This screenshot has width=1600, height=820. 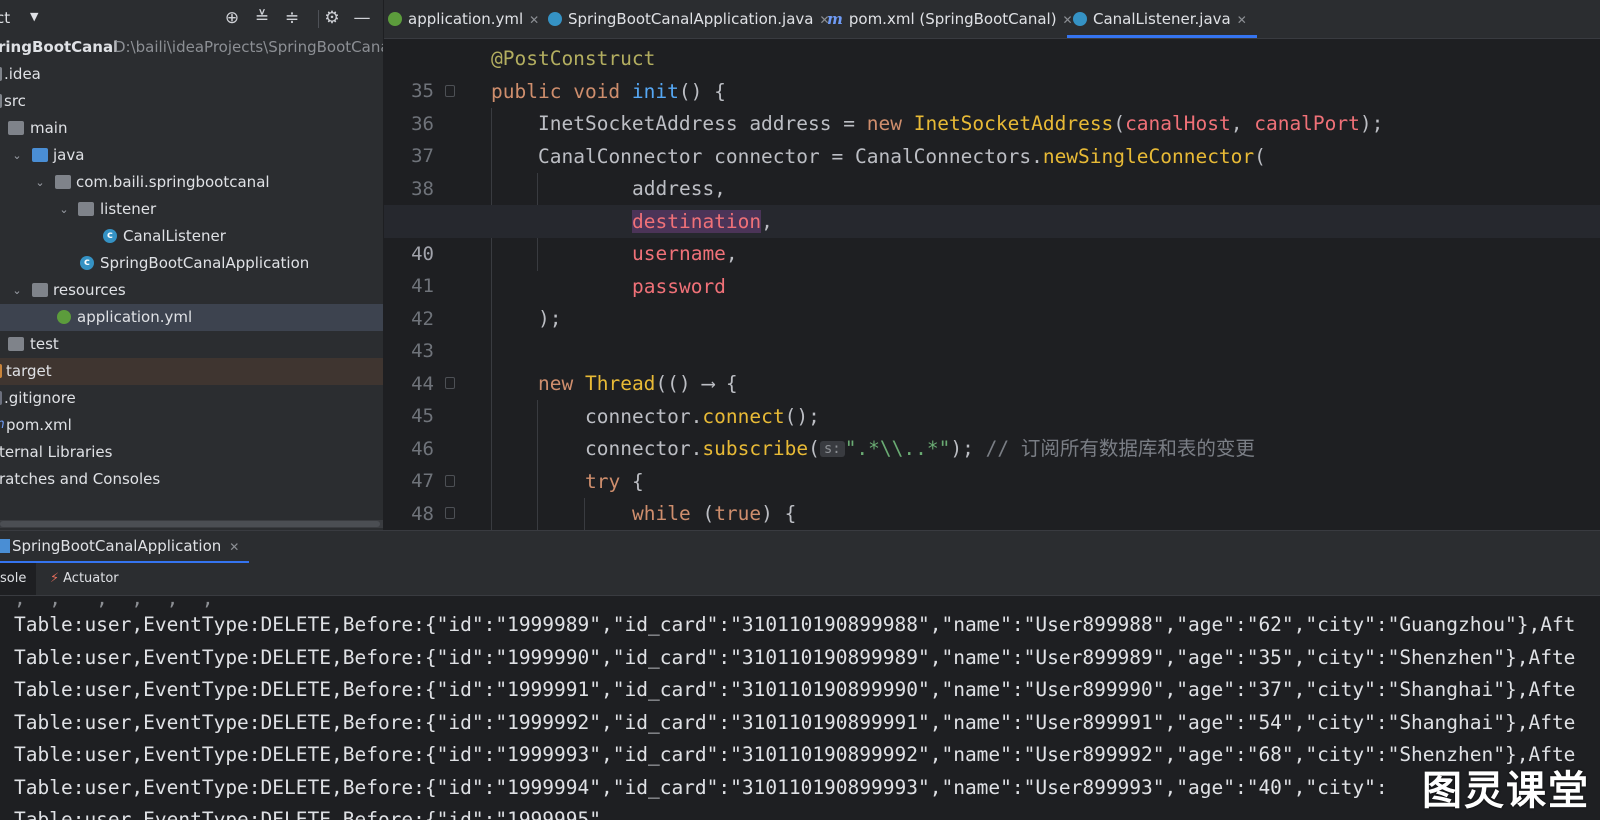 I want to click on tab-label: CanalListener.java, so click(x=1162, y=19).